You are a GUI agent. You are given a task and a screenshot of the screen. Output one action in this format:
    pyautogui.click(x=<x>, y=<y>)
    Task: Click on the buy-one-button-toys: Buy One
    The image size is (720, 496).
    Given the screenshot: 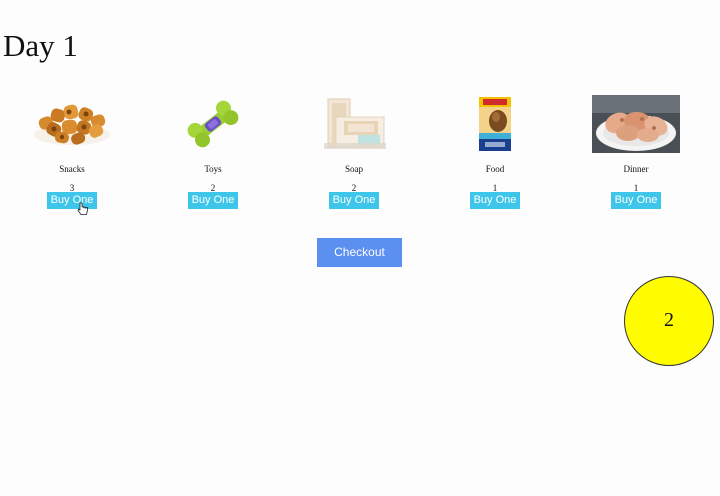 What is the action you would take?
    pyautogui.click(x=213, y=200)
    